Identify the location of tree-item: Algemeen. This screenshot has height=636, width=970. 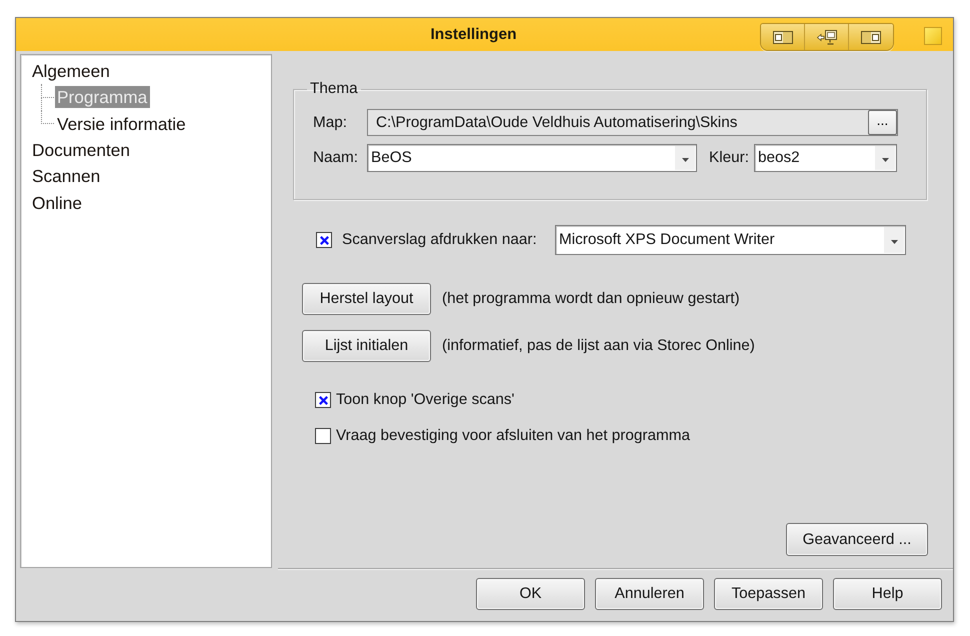
(71, 71).